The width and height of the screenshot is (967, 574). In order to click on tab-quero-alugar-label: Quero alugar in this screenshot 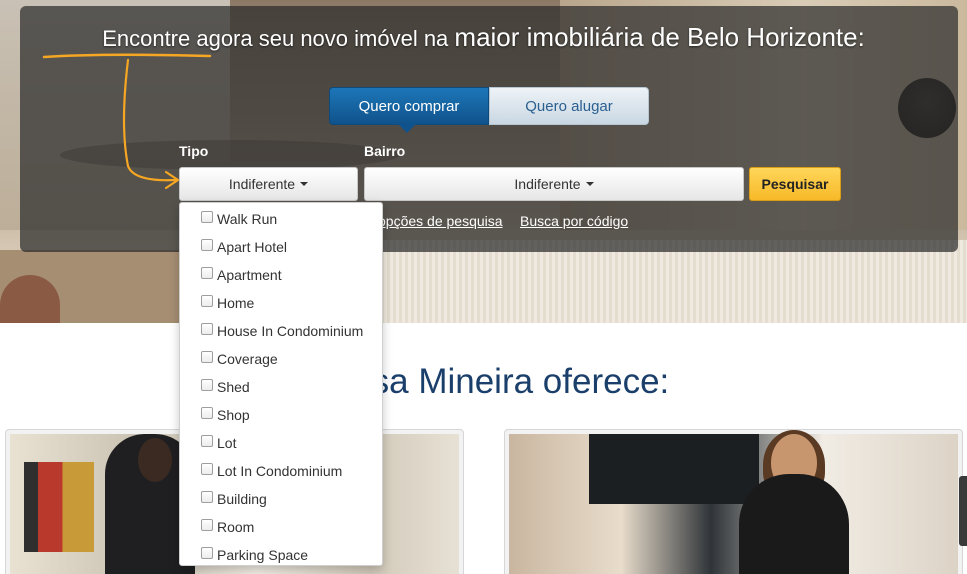, I will do `click(569, 106)`.